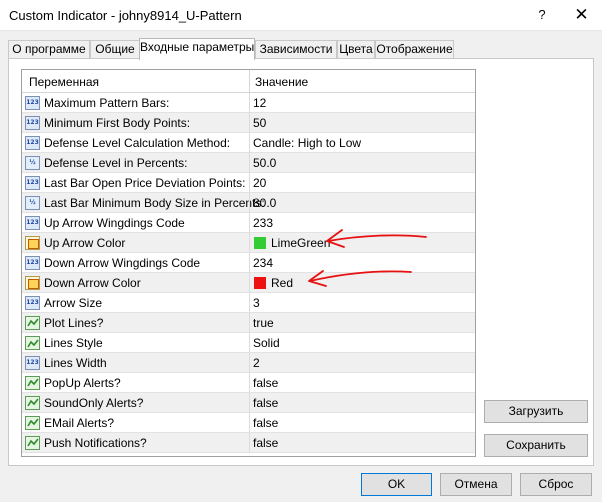 This screenshot has height=502, width=602. Describe the element at coordinates (145, 183) in the screenshot. I see `param-name: Last Bar Open Price Deviation Points:` at that location.